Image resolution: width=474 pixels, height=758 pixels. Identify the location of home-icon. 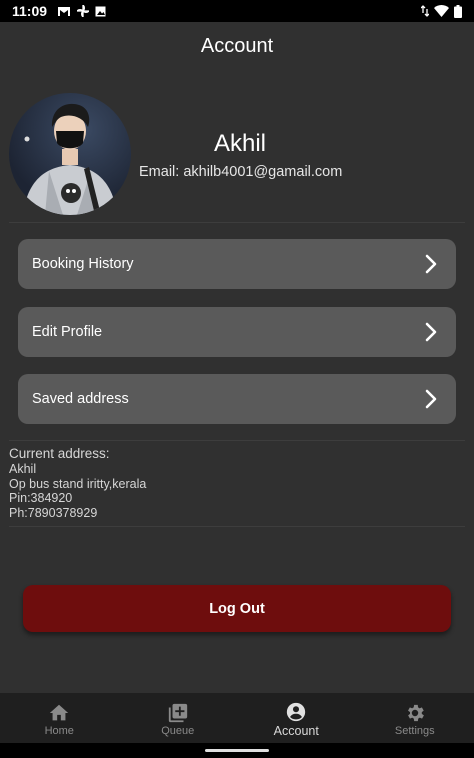
(59, 712).